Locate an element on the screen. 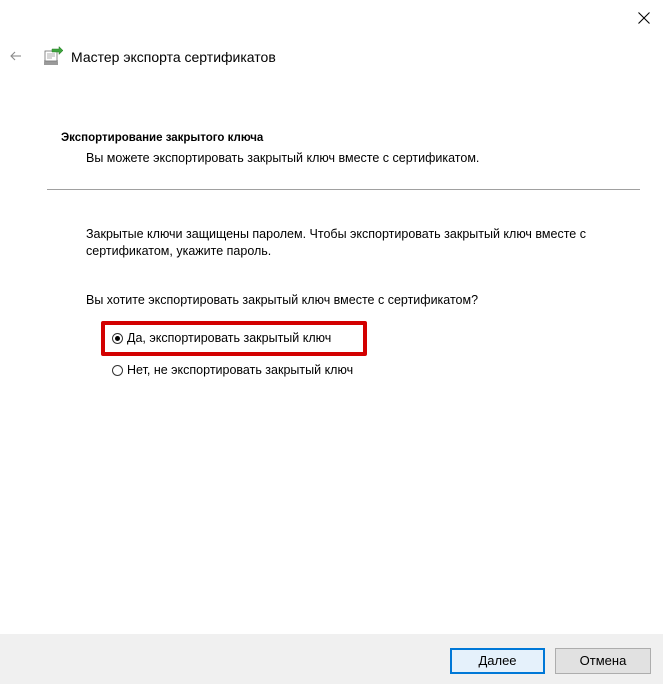  close-button is located at coordinates (644, 18).